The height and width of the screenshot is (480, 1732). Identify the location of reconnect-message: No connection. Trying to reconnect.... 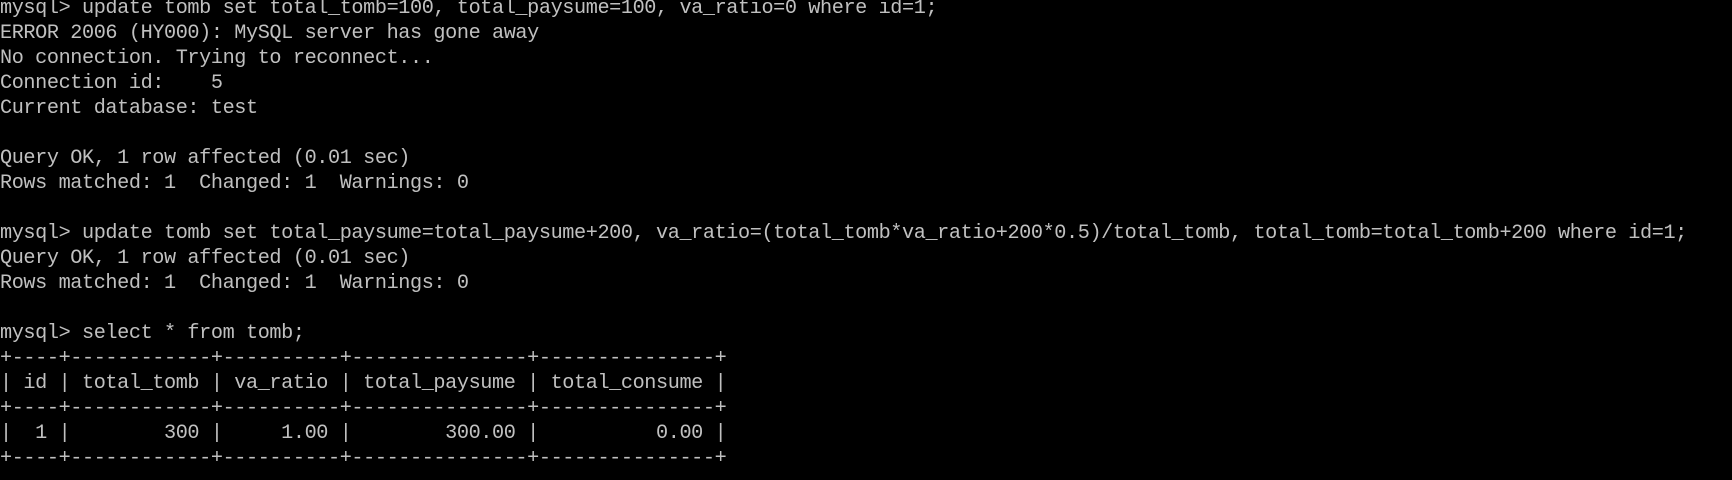
(217, 58).